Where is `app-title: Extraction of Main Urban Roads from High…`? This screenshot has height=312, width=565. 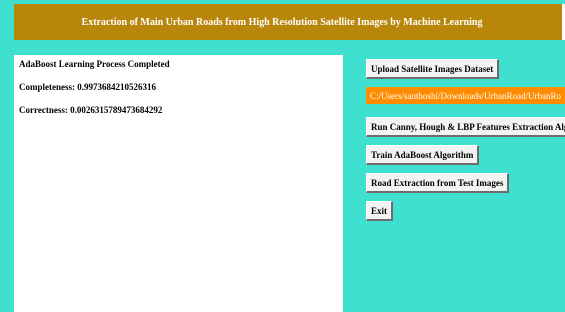 app-title: Extraction of Main Urban Roads from High… is located at coordinates (282, 22).